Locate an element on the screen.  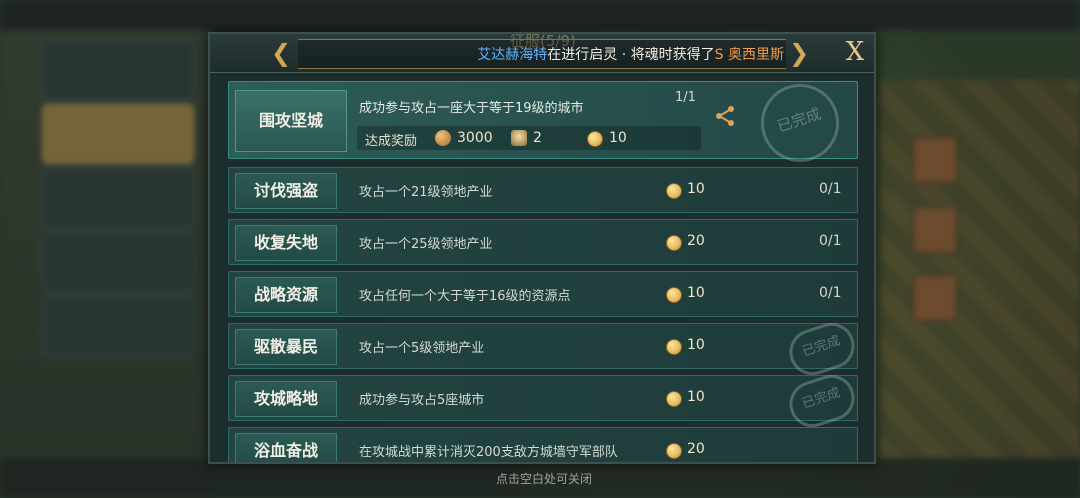
reward-value: 2 is located at coordinates (537, 138).